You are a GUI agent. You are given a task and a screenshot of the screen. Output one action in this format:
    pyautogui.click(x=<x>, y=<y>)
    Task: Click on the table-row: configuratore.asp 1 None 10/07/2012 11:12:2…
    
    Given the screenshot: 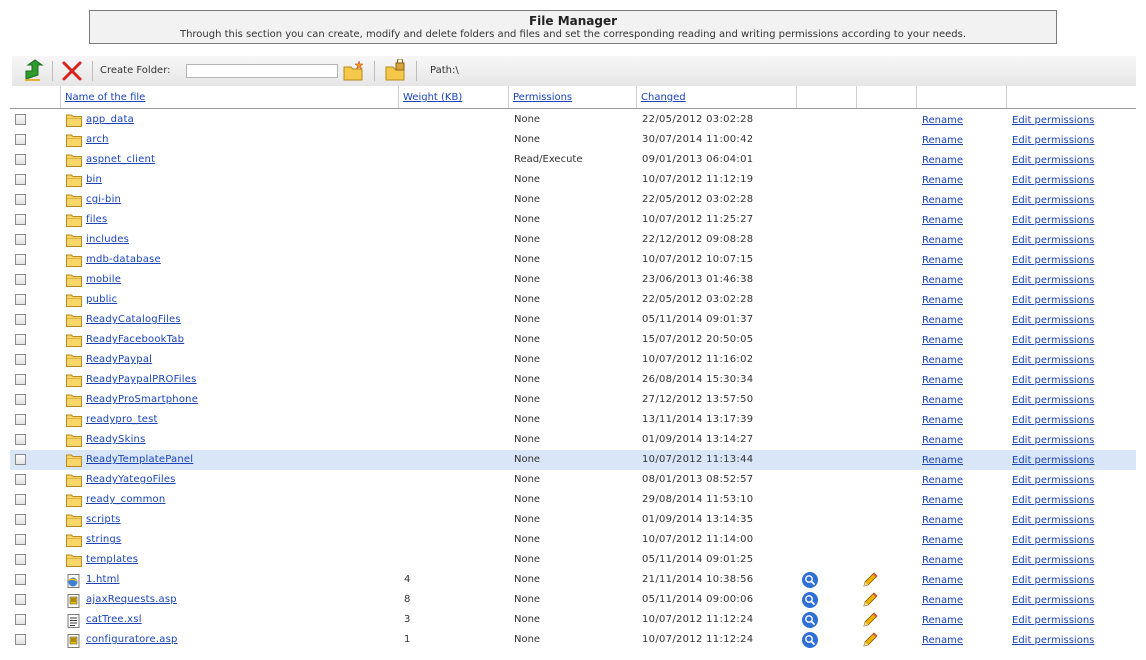 What is the action you would take?
    pyautogui.click(x=573, y=640)
    